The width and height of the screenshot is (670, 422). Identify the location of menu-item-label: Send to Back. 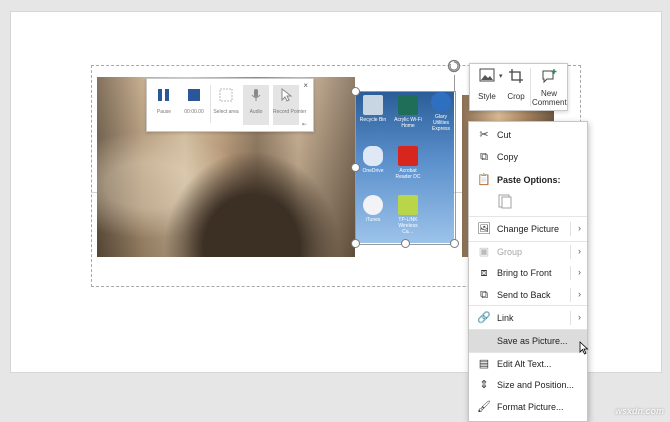
(524, 295).